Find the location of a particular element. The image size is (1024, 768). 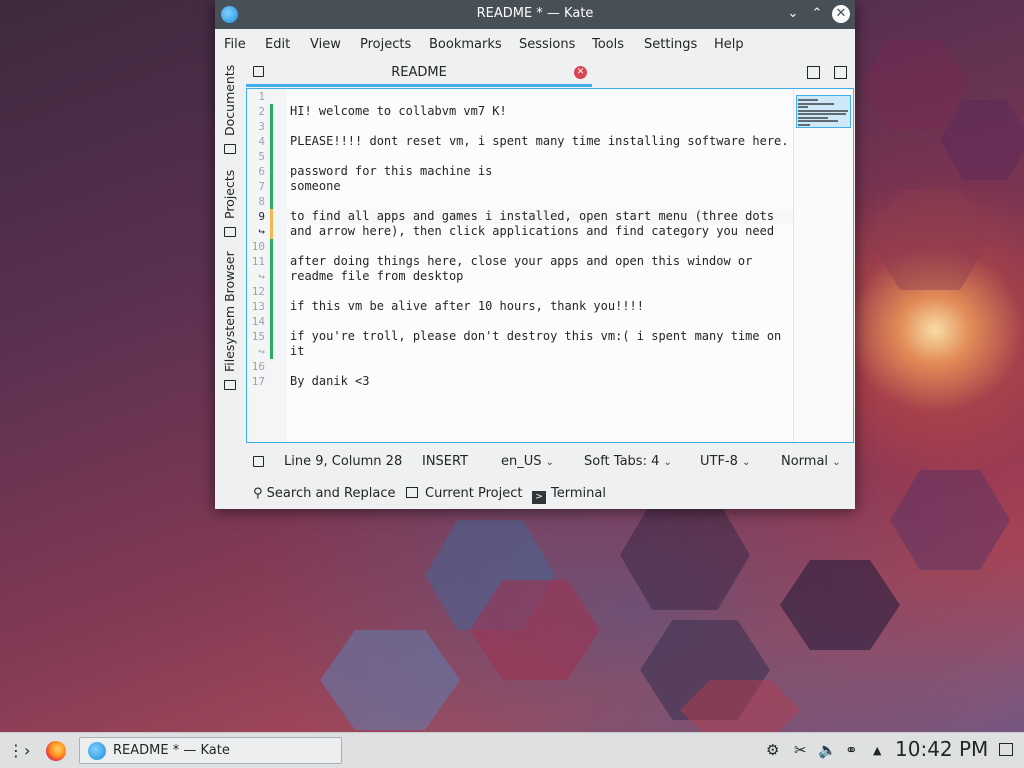

minimap is located at coordinates (823, 265).